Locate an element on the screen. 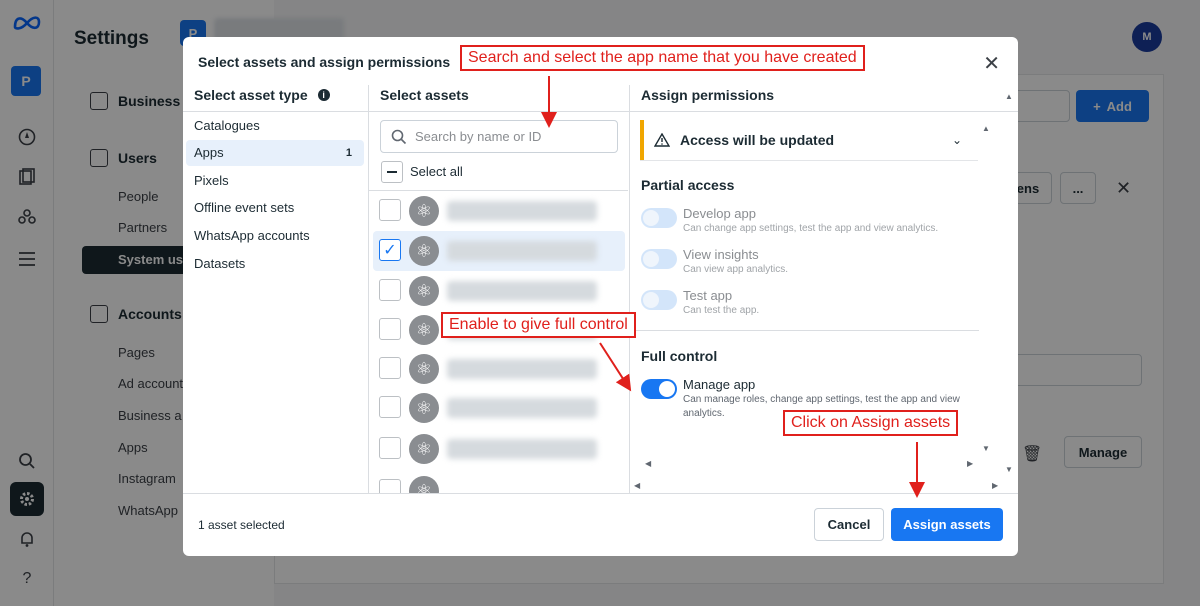 The width and height of the screenshot is (1200, 606). close-icon: ✕ is located at coordinates (991, 63).